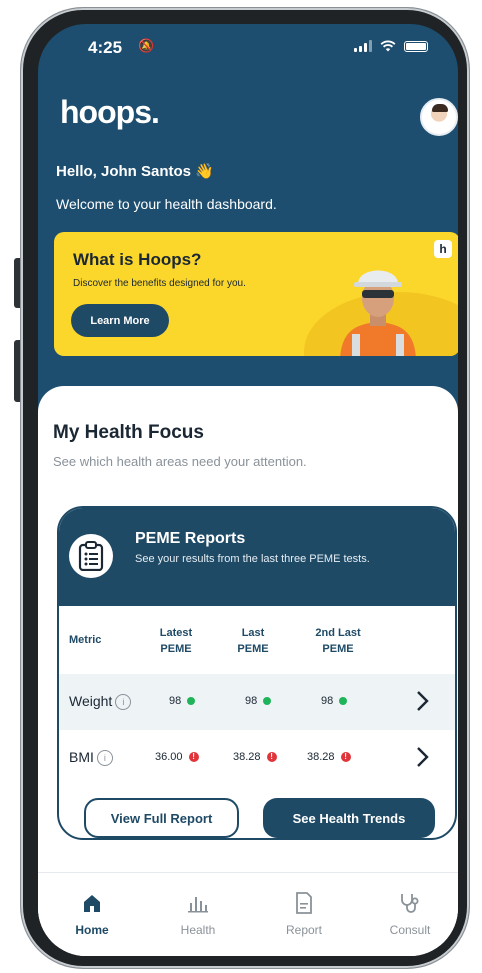 This screenshot has width=482, height=973. What do you see at coordinates (190, 538) in the screenshot?
I see `peme-title: PEME Reports` at bounding box center [190, 538].